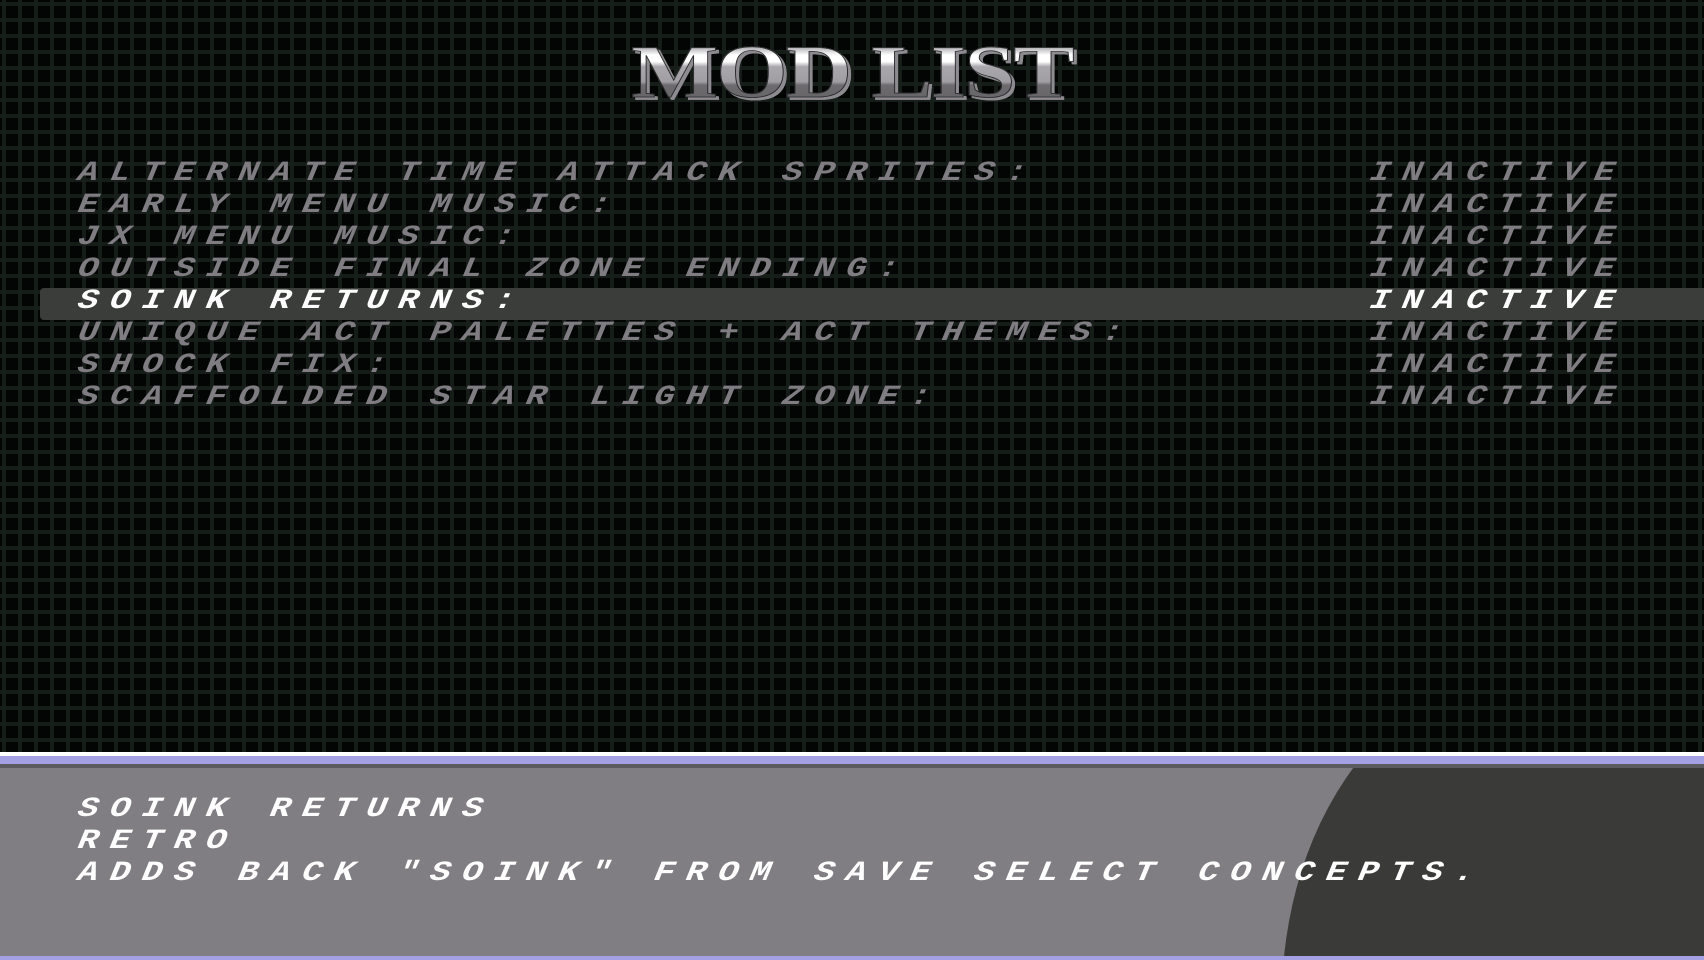 This screenshot has height=960, width=1704. What do you see at coordinates (510, 398) in the screenshot?
I see `mod-name: SCAFFOLDED STAR LIGHT ZONE:` at bounding box center [510, 398].